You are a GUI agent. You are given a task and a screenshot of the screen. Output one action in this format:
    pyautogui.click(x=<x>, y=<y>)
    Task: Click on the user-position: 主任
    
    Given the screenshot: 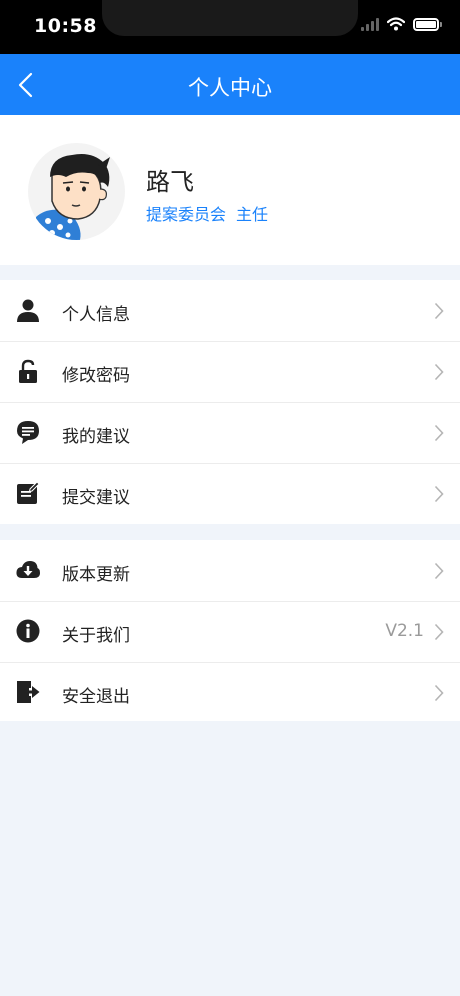 What is the action you would take?
    pyautogui.click(x=252, y=214)
    